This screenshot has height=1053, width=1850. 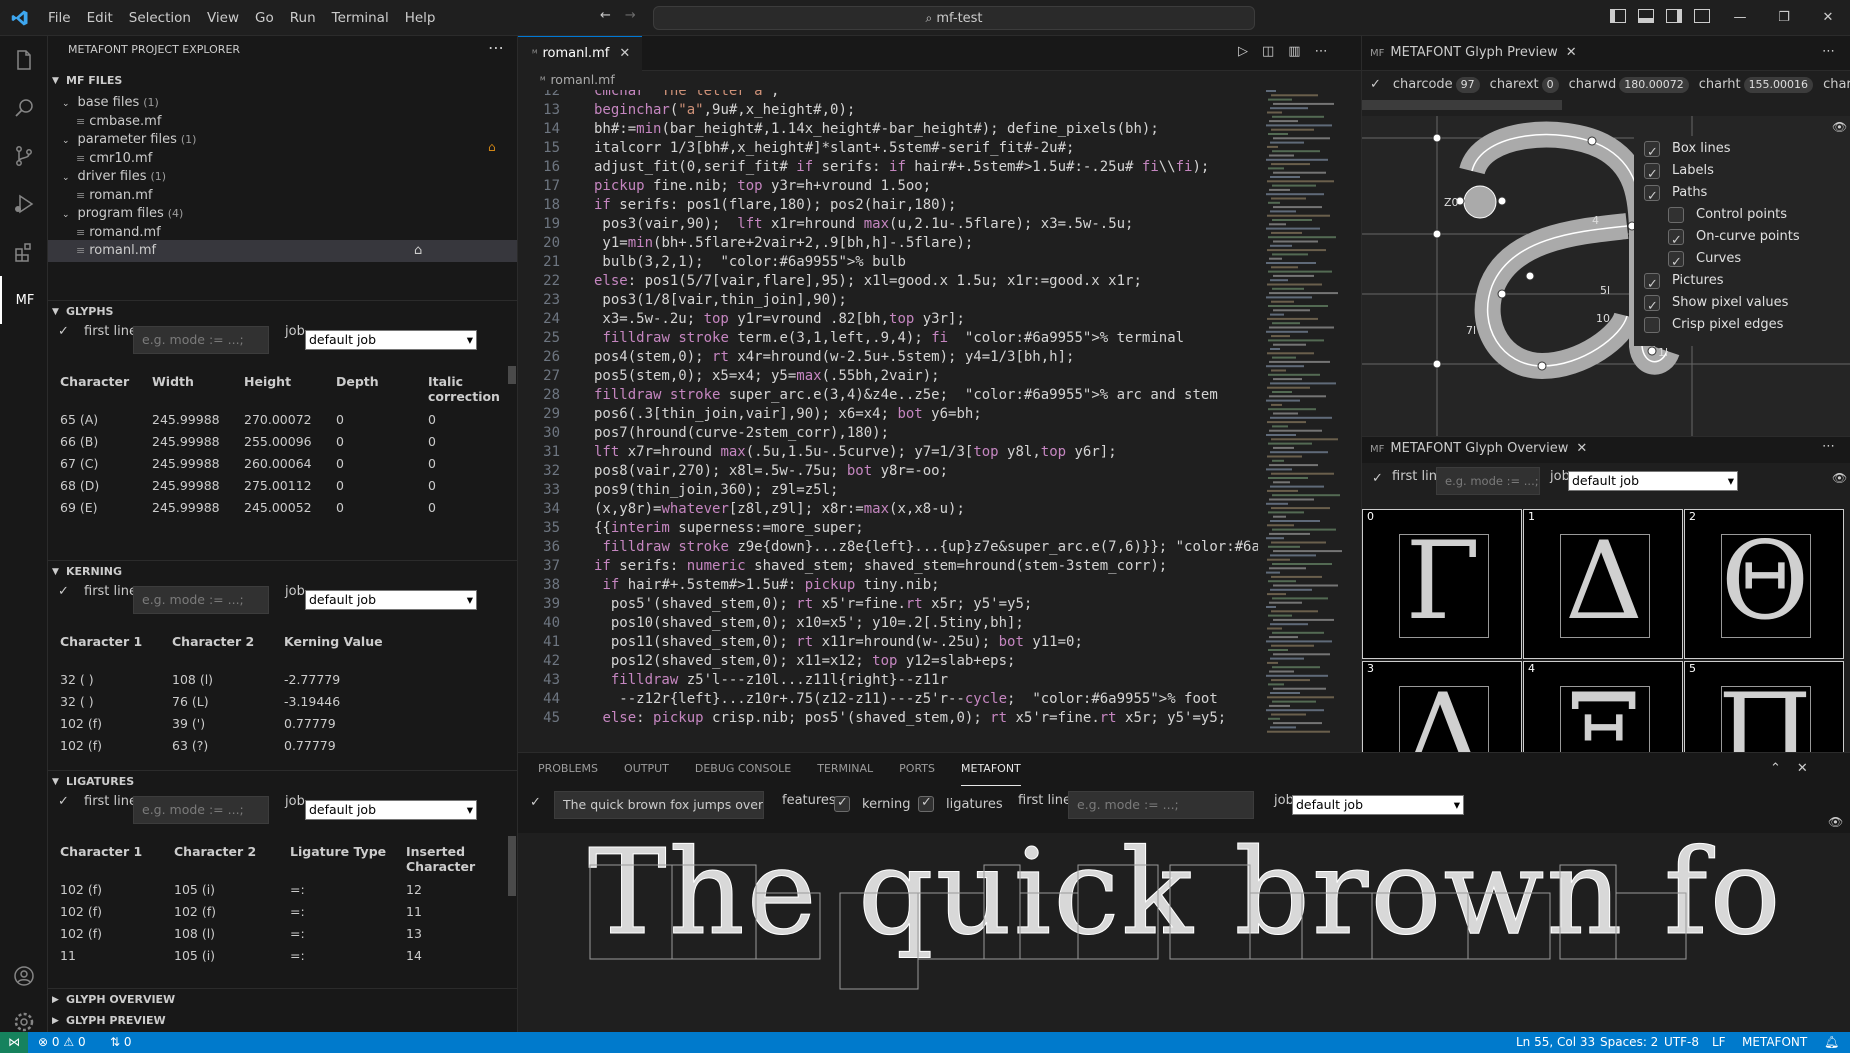 What do you see at coordinates (1603, 707) in the screenshot?
I see `glyph-cell: 4Ξ` at bounding box center [1603, 707].